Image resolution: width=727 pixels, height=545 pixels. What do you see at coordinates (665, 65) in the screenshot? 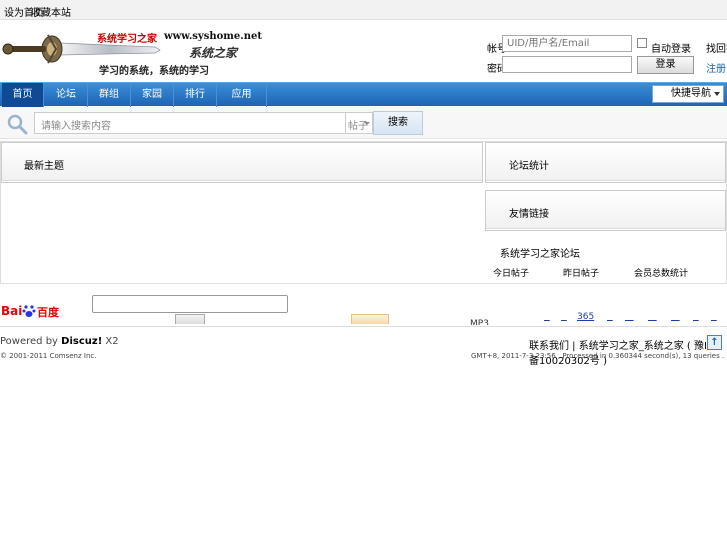
I see `login-button: 登录` at bounding box center [665, 65].